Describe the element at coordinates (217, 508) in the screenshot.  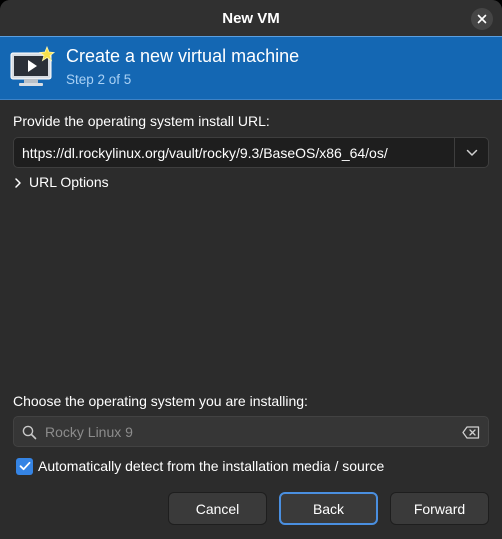
I see `cancel-button: Cancel` at that location.